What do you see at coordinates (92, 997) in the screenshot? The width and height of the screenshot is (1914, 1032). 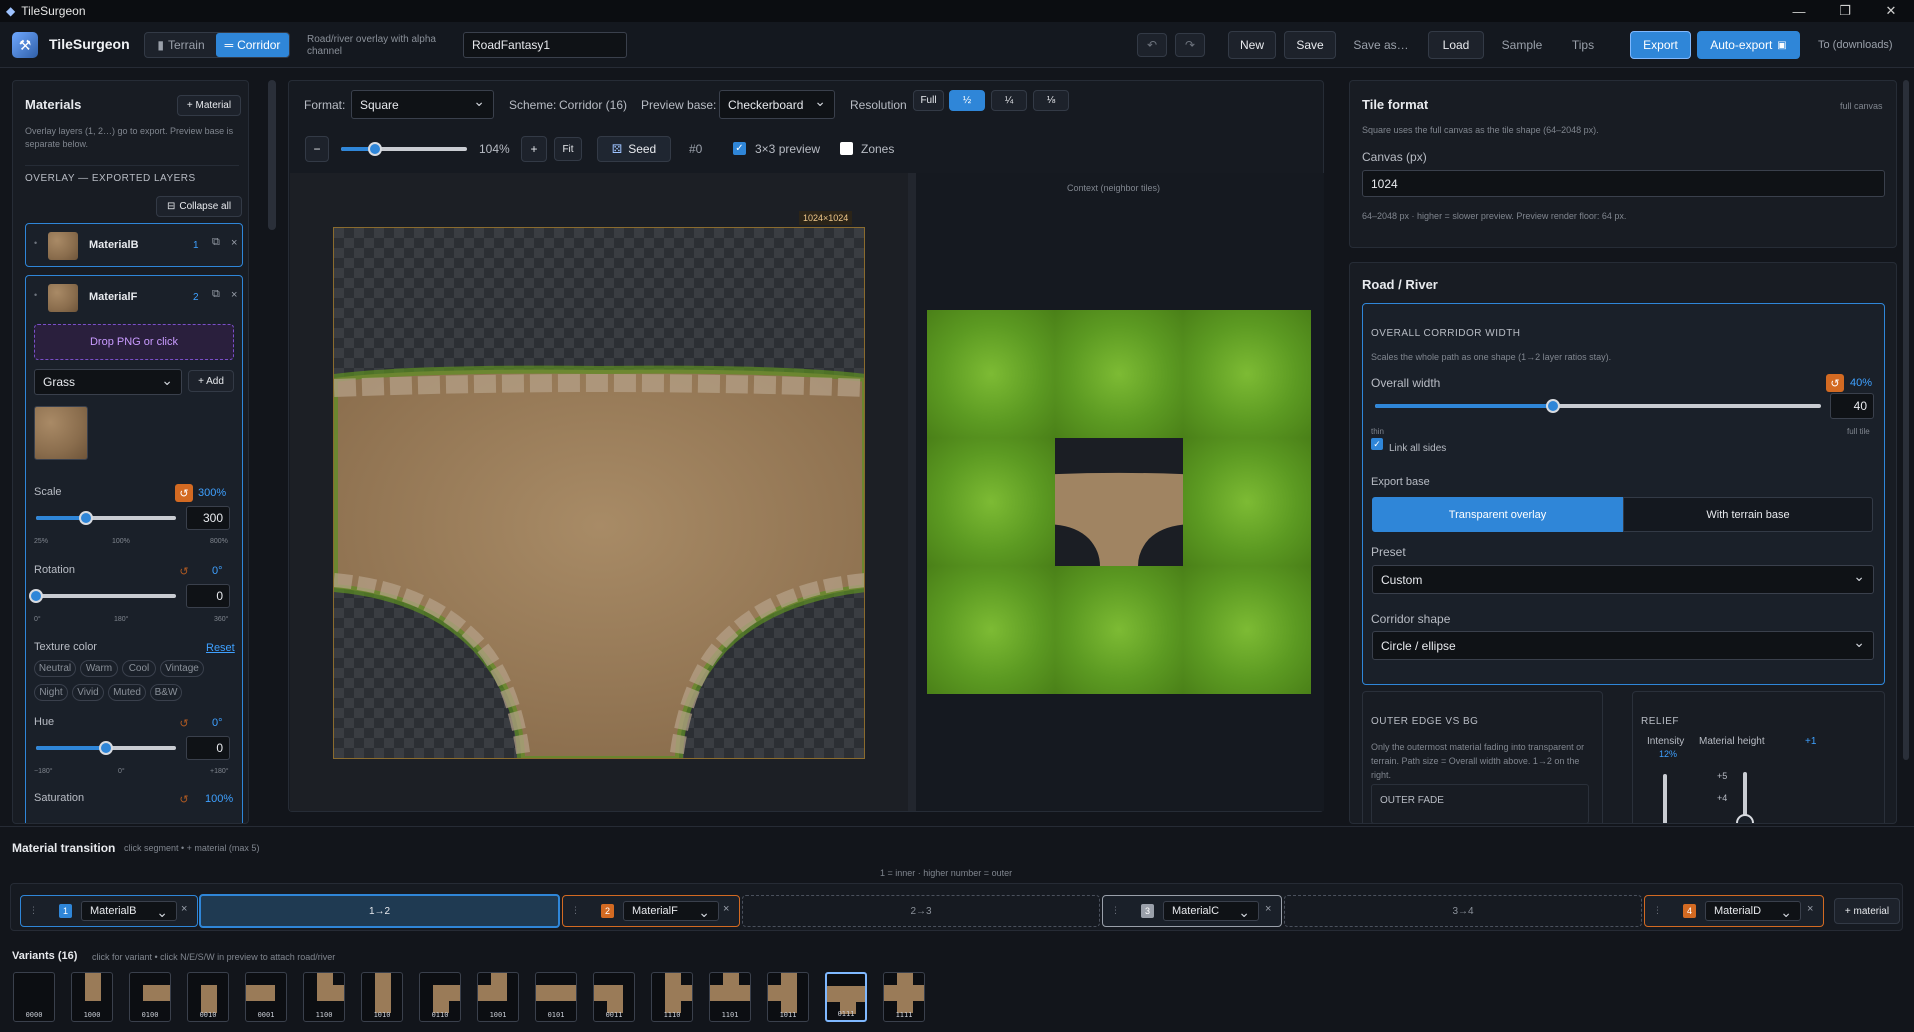 I see `variant-tile: 1000` at bounding box center [92, 997].